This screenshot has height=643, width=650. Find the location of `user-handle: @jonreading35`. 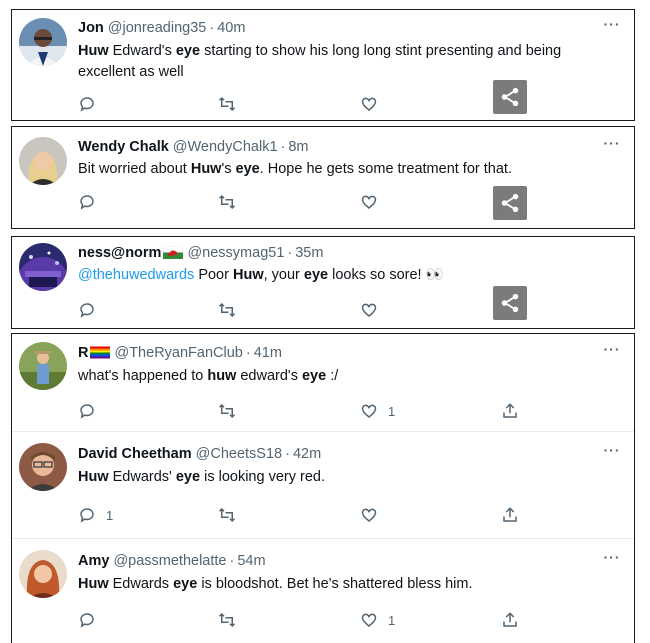

user-handle: @jonreading35 is located at coordinates (157, 28).